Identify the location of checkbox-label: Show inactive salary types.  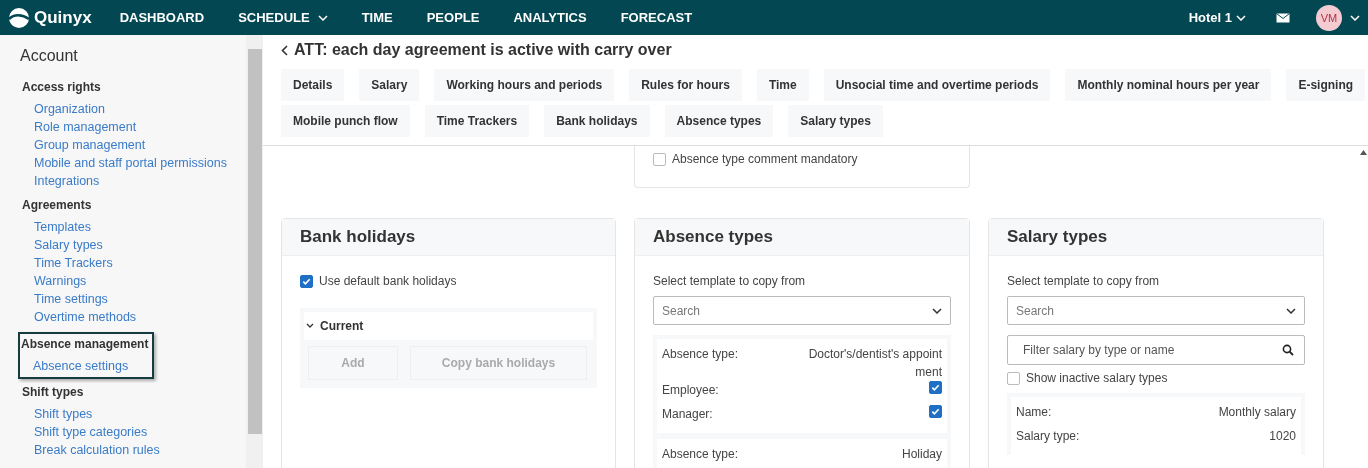
(1097, 378).